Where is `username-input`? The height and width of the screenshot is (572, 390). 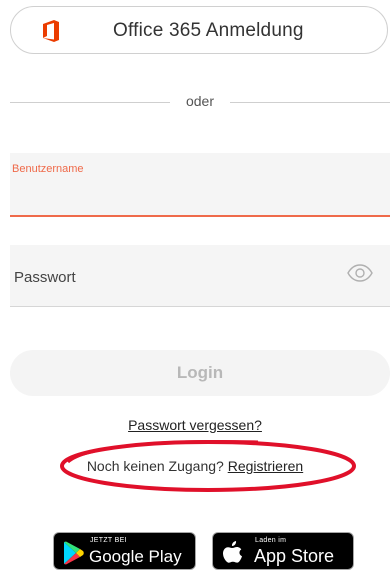 username-input is located at coordinates (194, 194).